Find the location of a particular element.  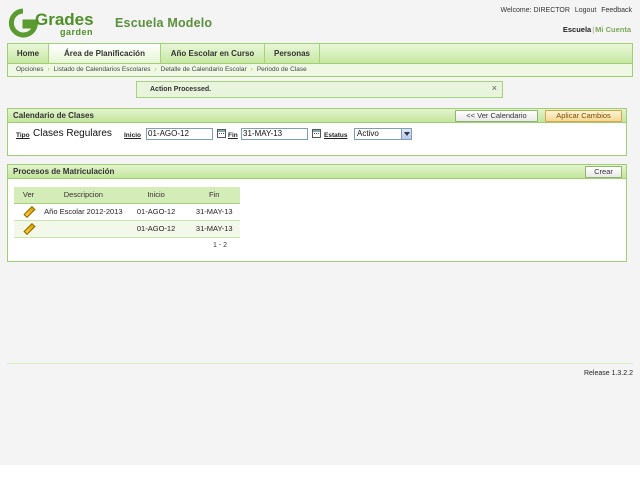

descripcion-cell: Año Escolar 2012-2013 is located at coordinates (83, 212).